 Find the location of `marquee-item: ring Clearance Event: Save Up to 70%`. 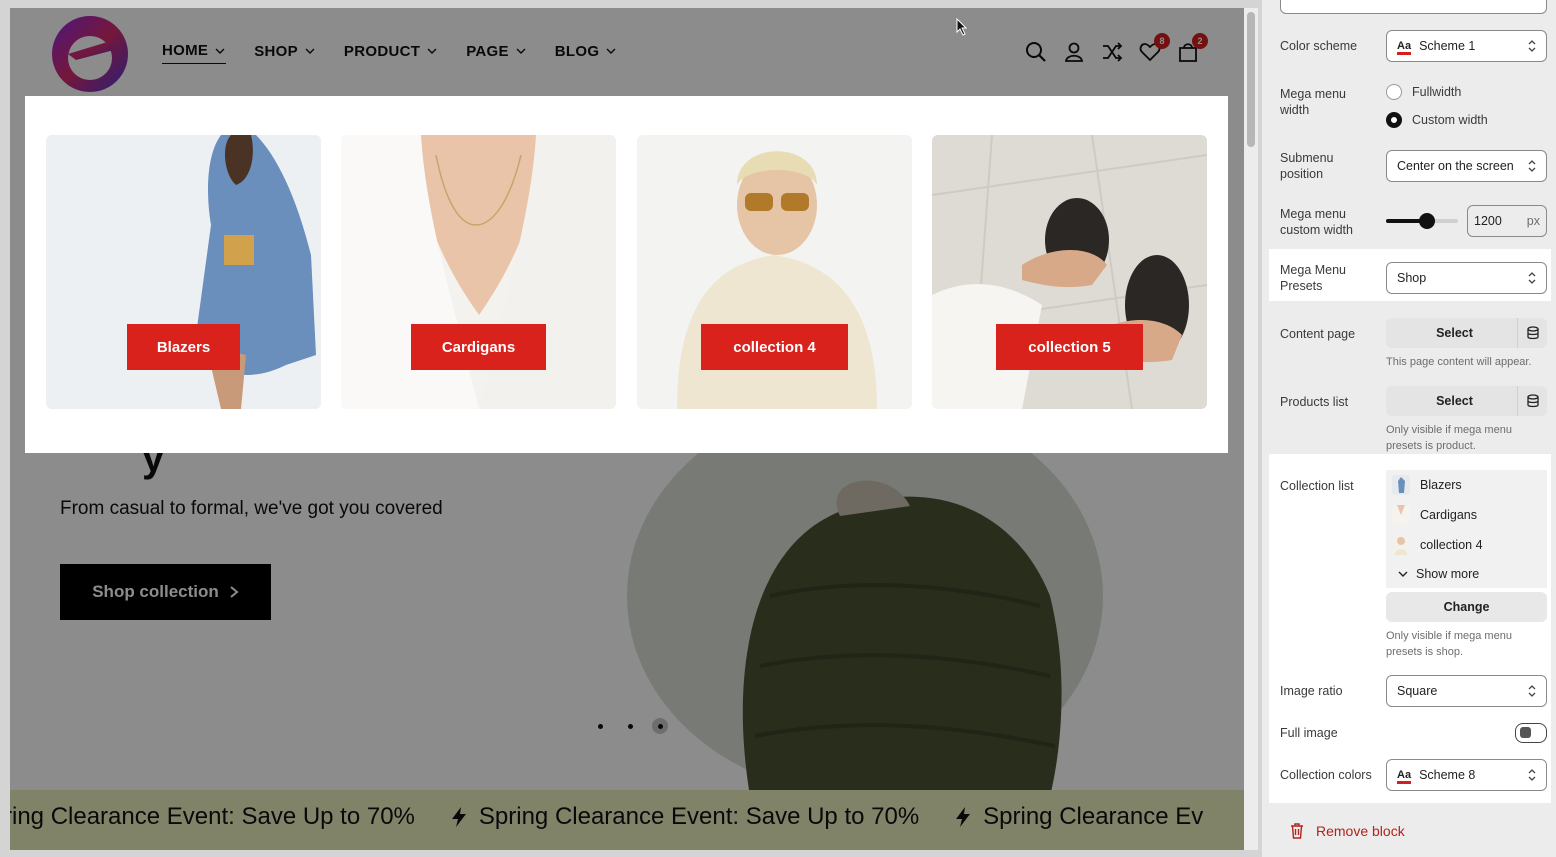

marquee-item: ring Clearance Event: Save Up to 70% is located at coordinates (212, 817).